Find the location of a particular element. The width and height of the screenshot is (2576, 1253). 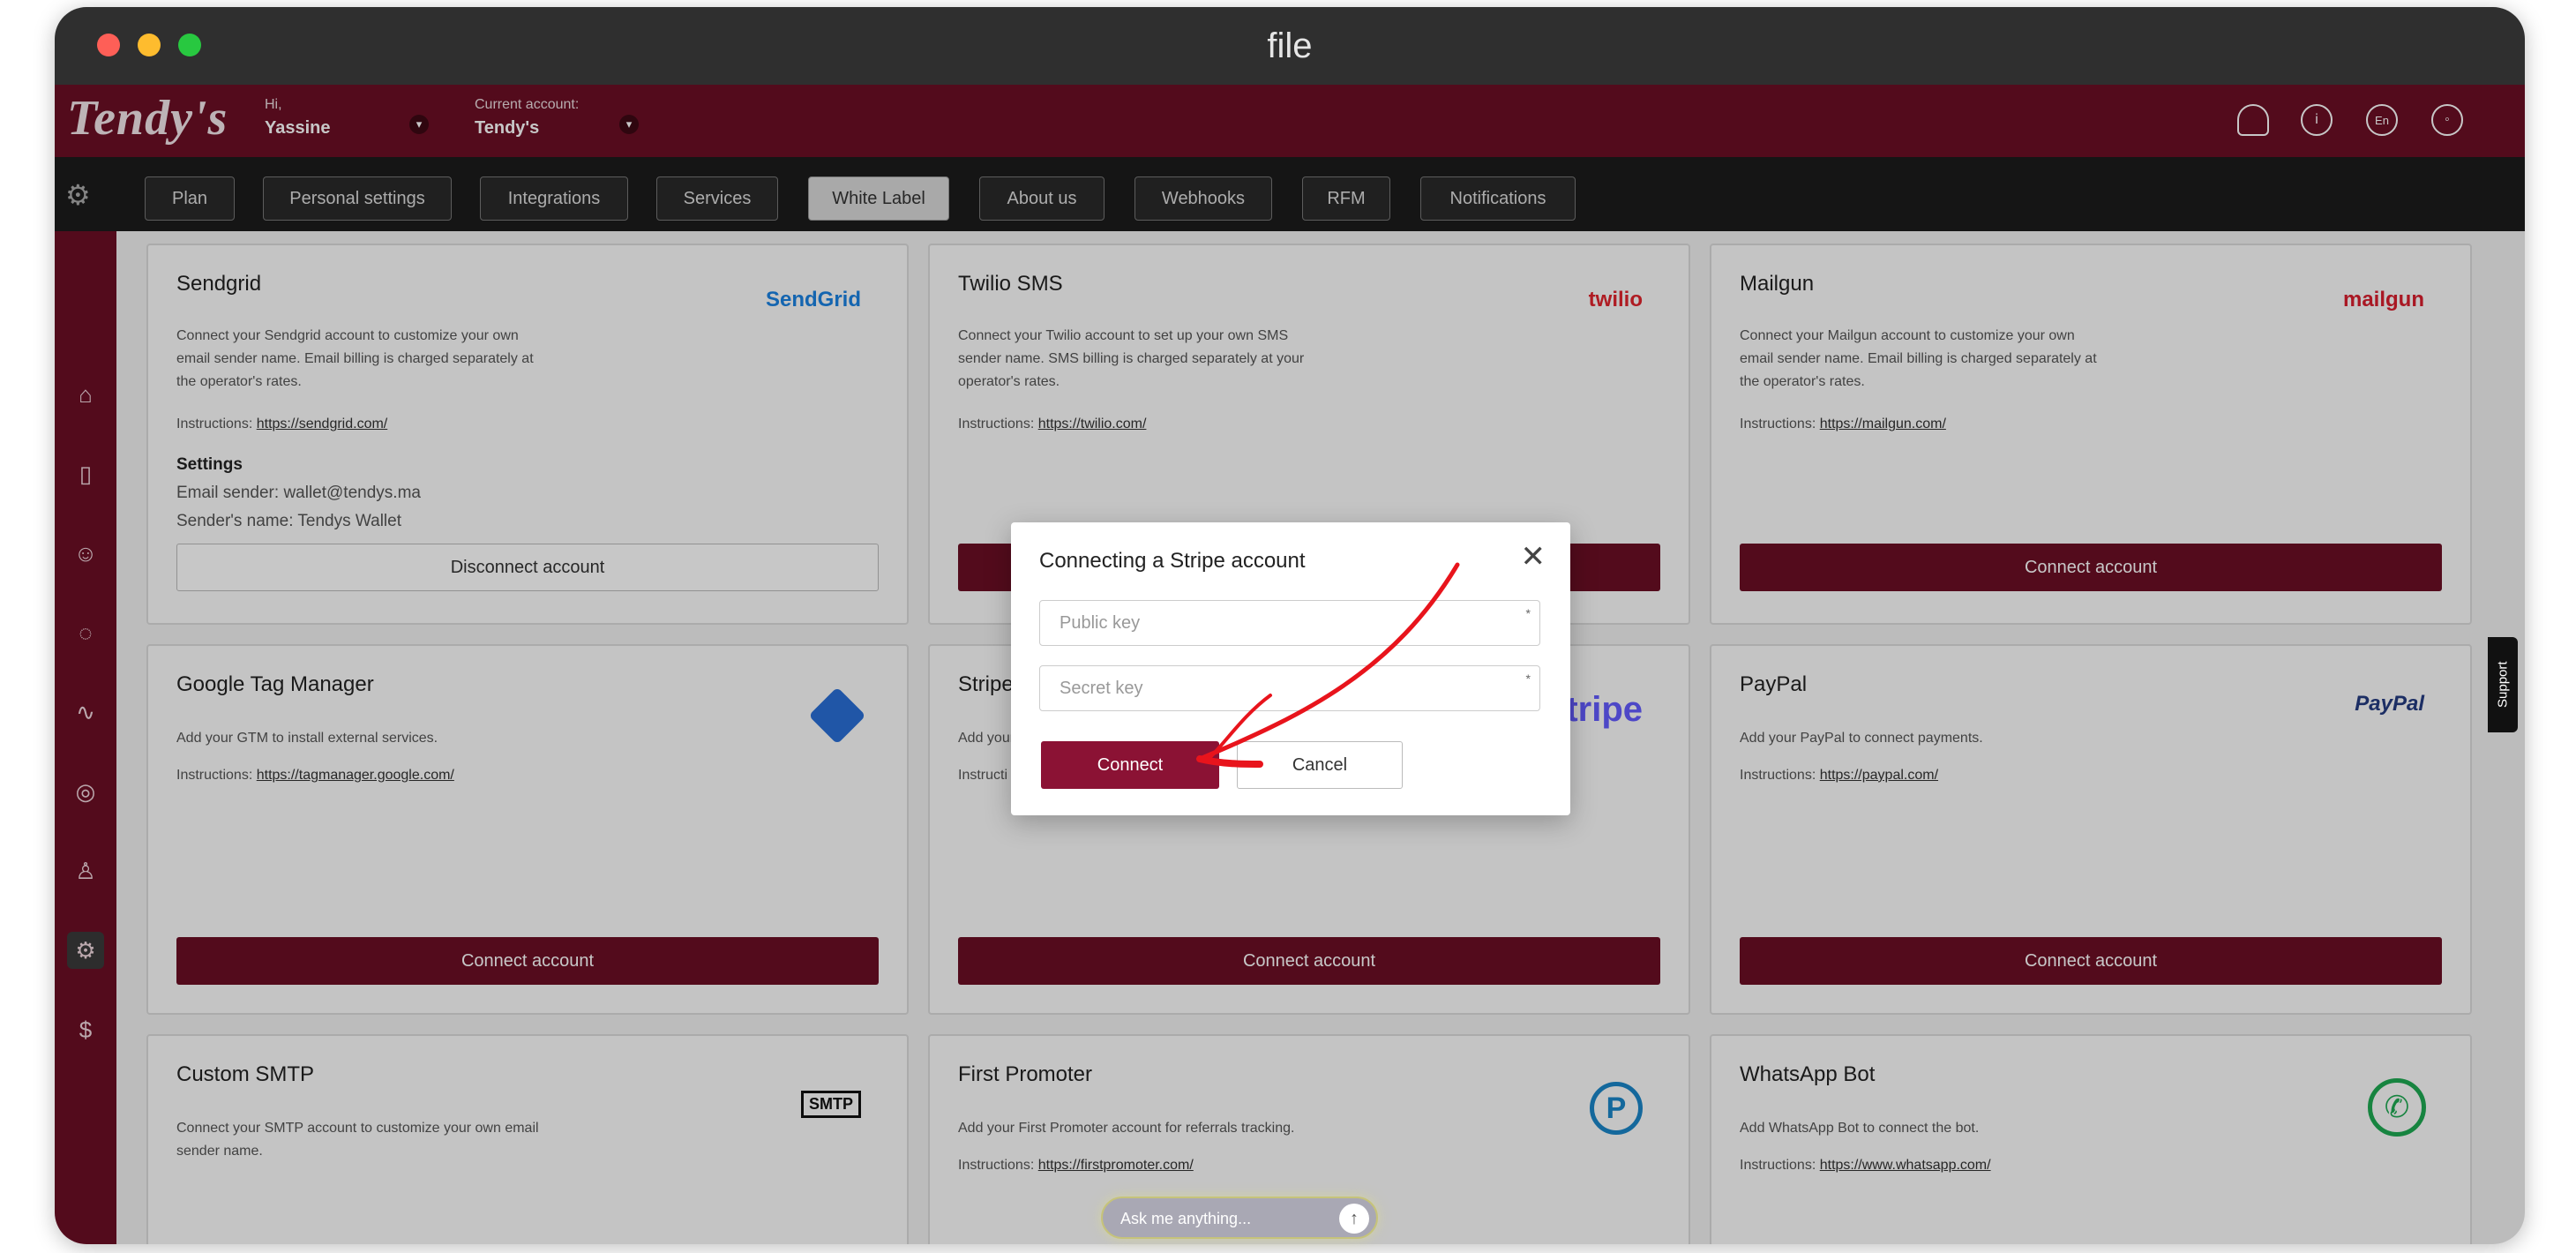

modal-title: Connecting a Stripe account is located at coordinates (1172, 561).